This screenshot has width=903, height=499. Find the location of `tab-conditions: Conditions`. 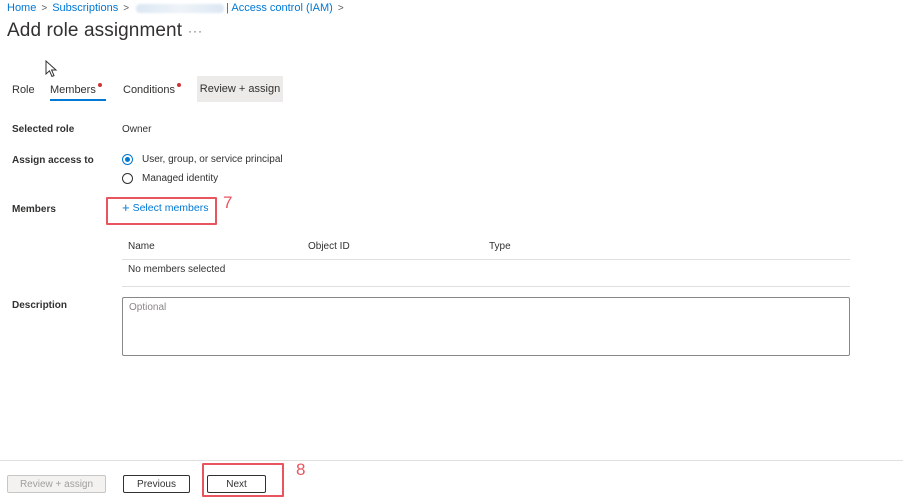

tab-conditions: Conditions is located at coordinates (152, 89).